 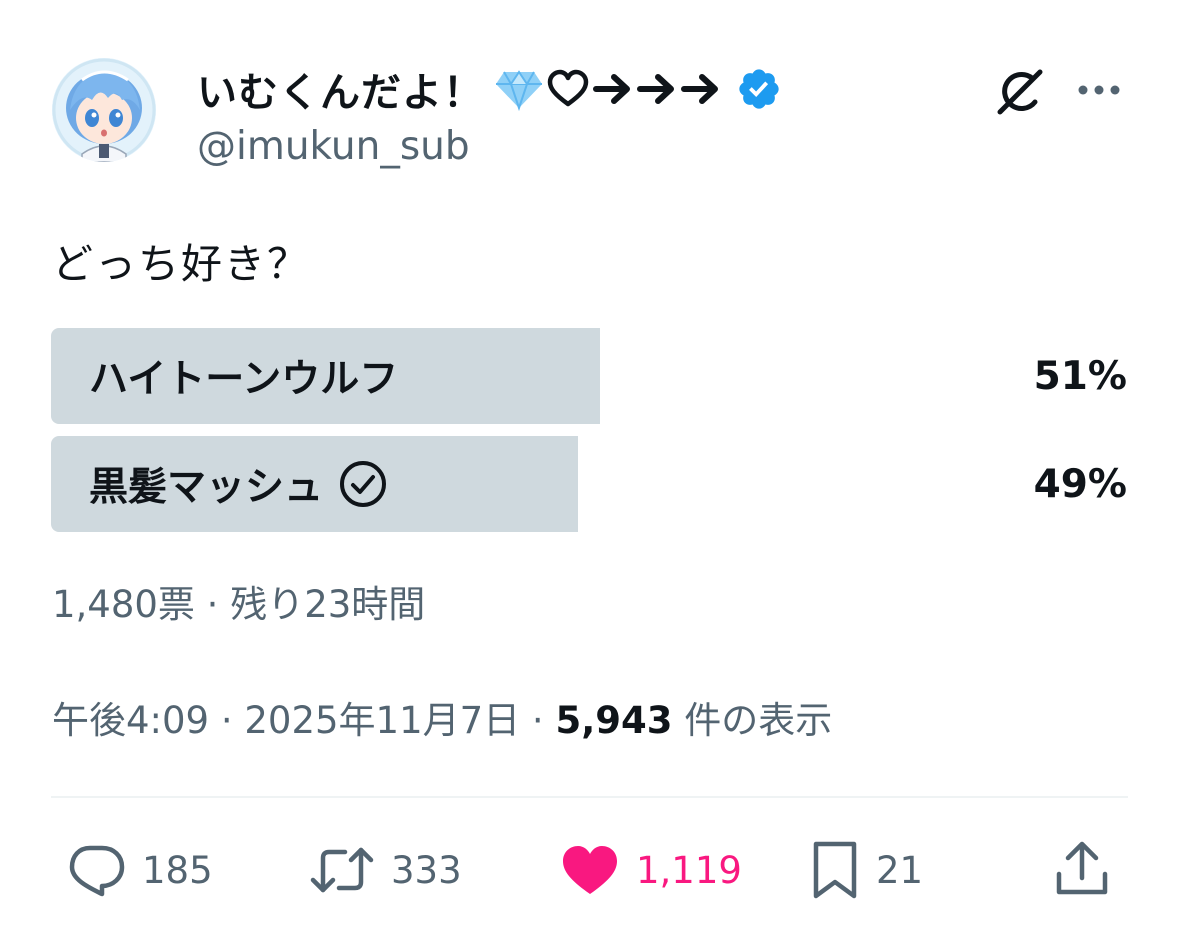 What do you see at coordinates (342, 870) in the screenshot?
I see `retweet-icon` at bounding box center [342, 870].